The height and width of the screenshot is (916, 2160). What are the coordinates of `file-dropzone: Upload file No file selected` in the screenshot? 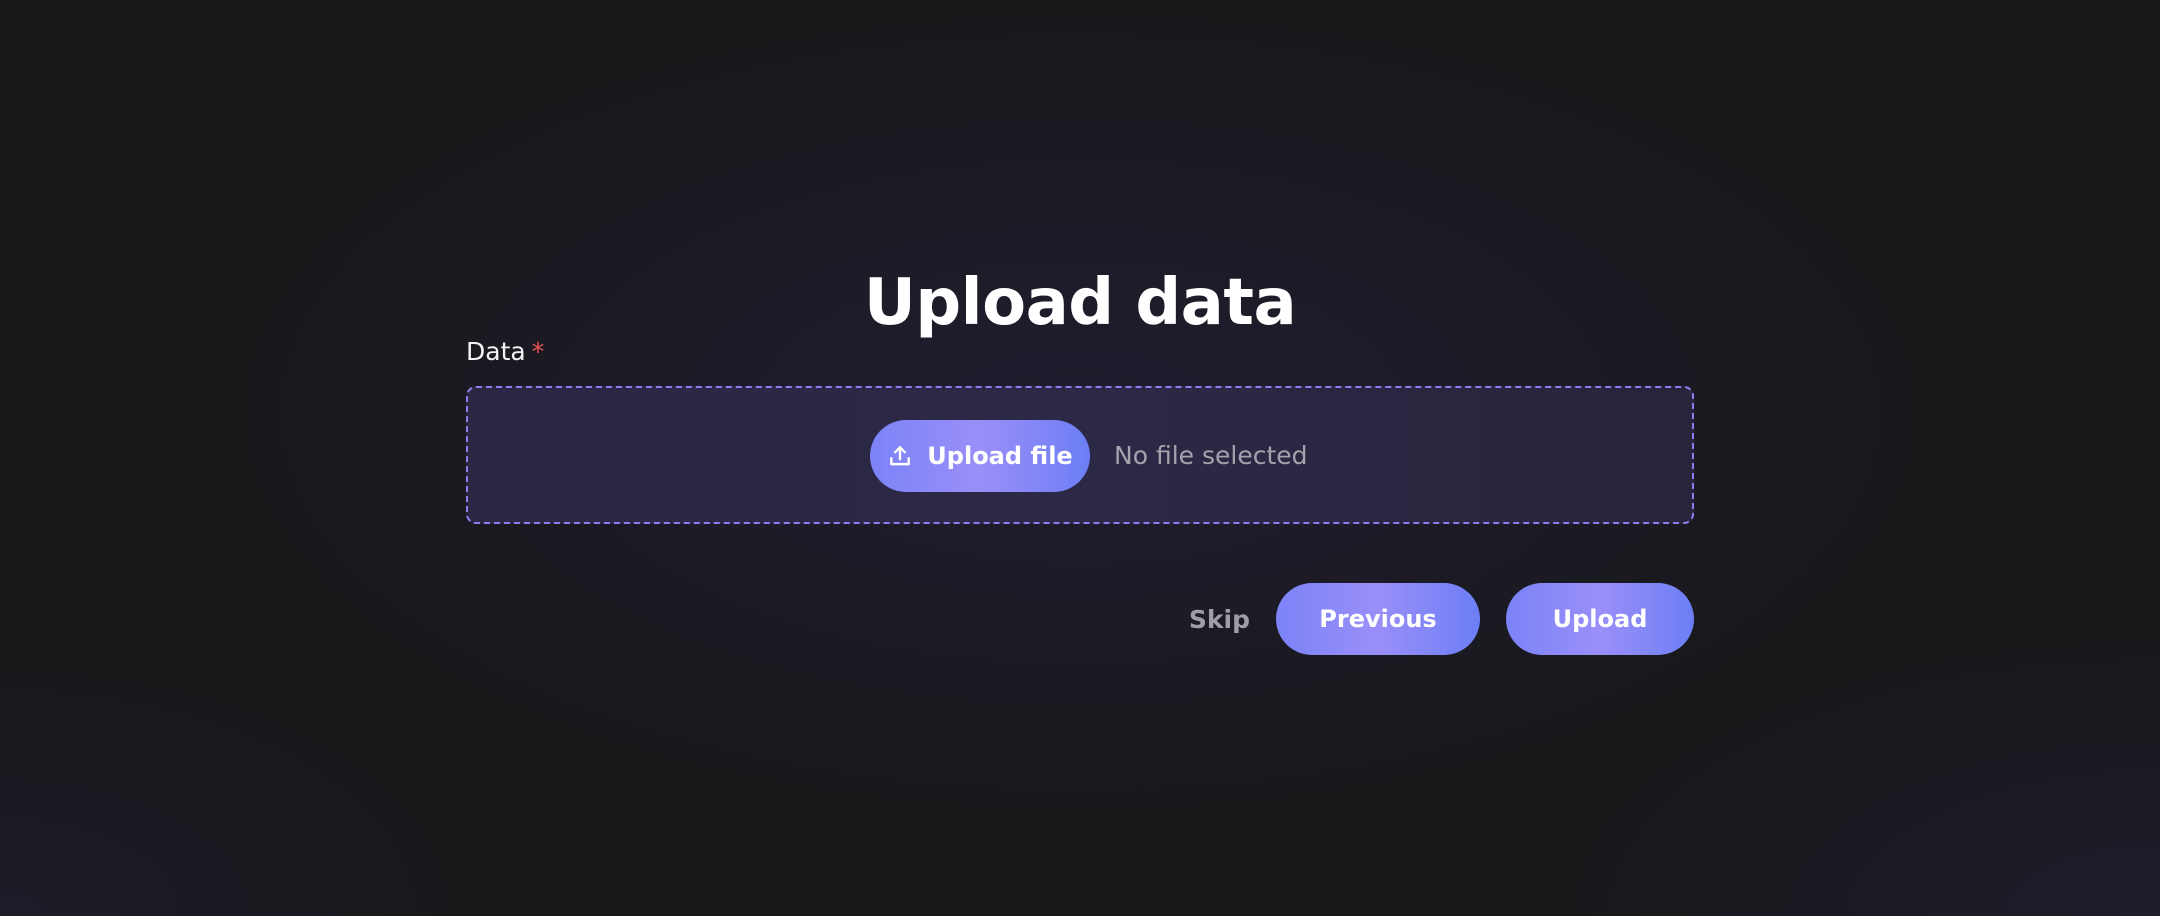 It's located at (1080, 455).